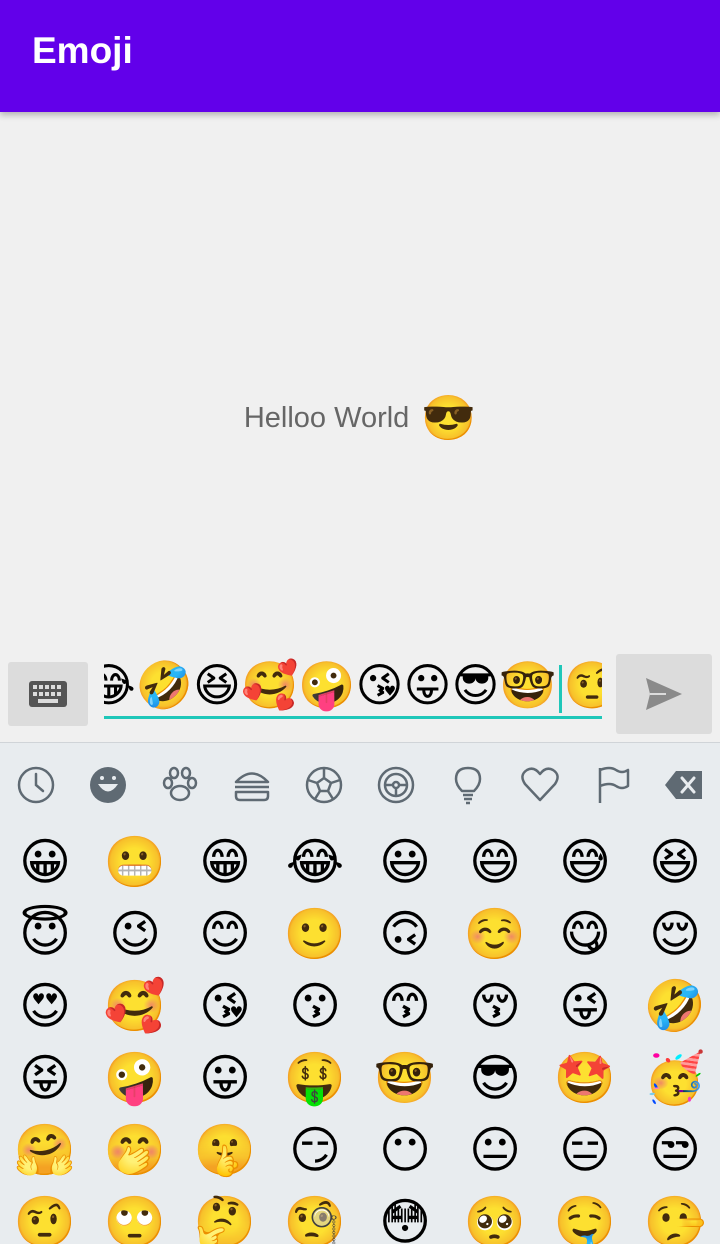 The height and width of the screenshot is (1244, 720). Describe the element at coordinates (675, 862) in the screenshot. I see `emoji-key: 😆` at that location.